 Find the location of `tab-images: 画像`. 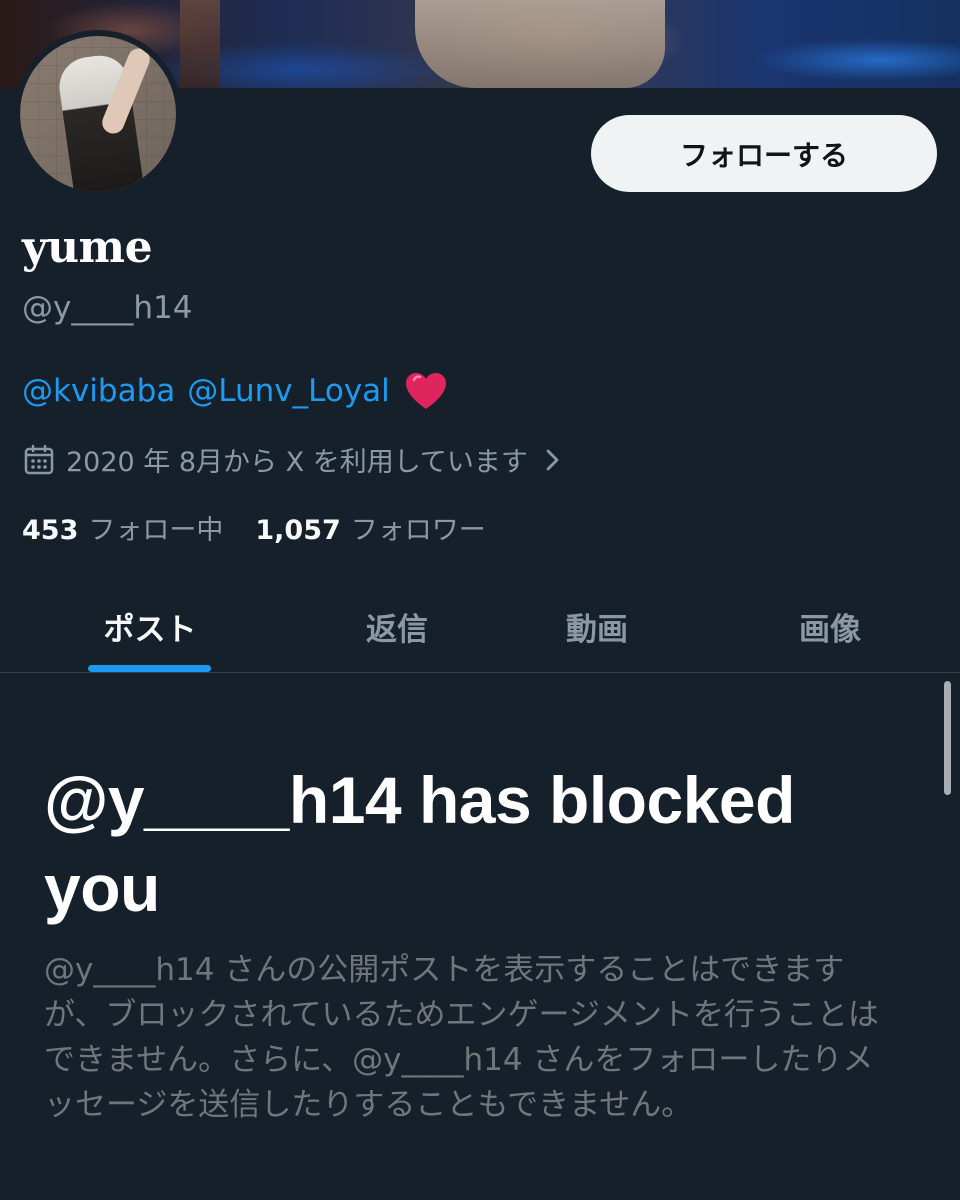

tab-images: 画像 is located at coordinates (830, 626).